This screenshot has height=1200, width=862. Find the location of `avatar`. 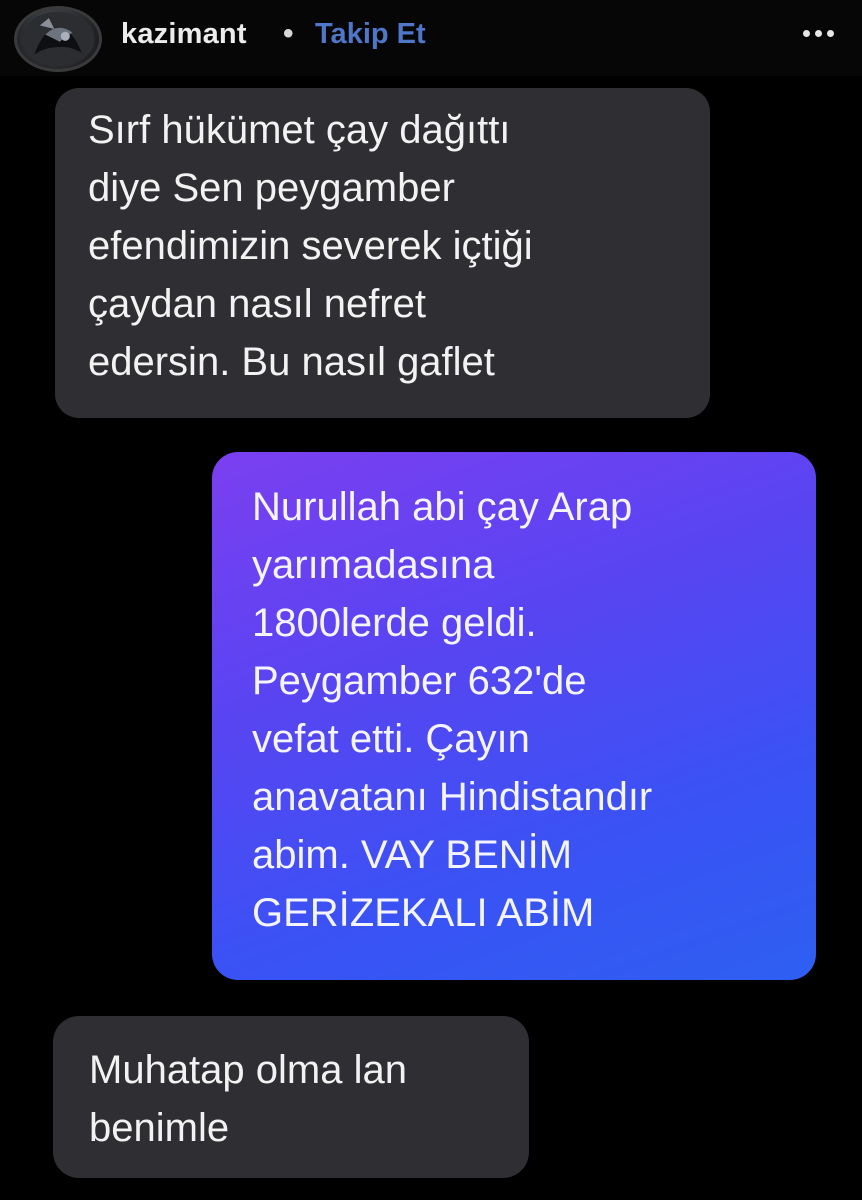

avatar is located at coordinates (58, 39).